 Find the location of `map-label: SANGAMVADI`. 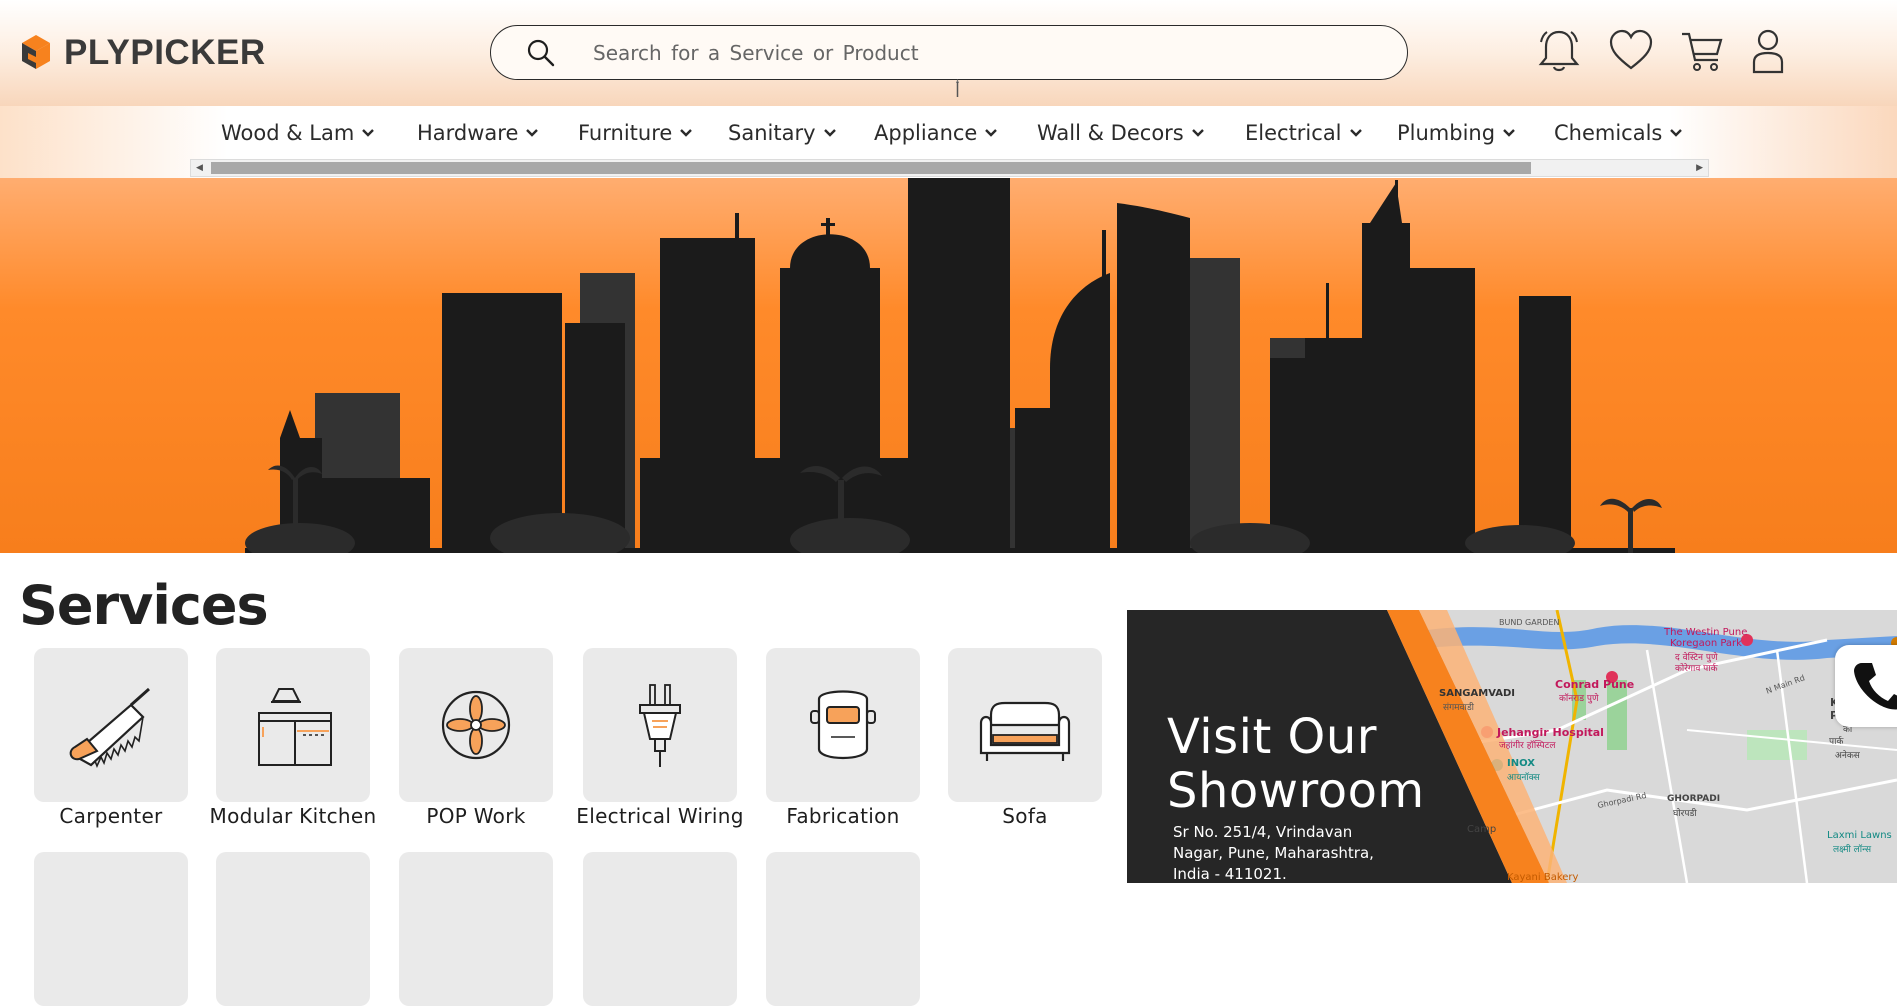

map-label: SANGAMVADI is located at coordinates (1477, 693).